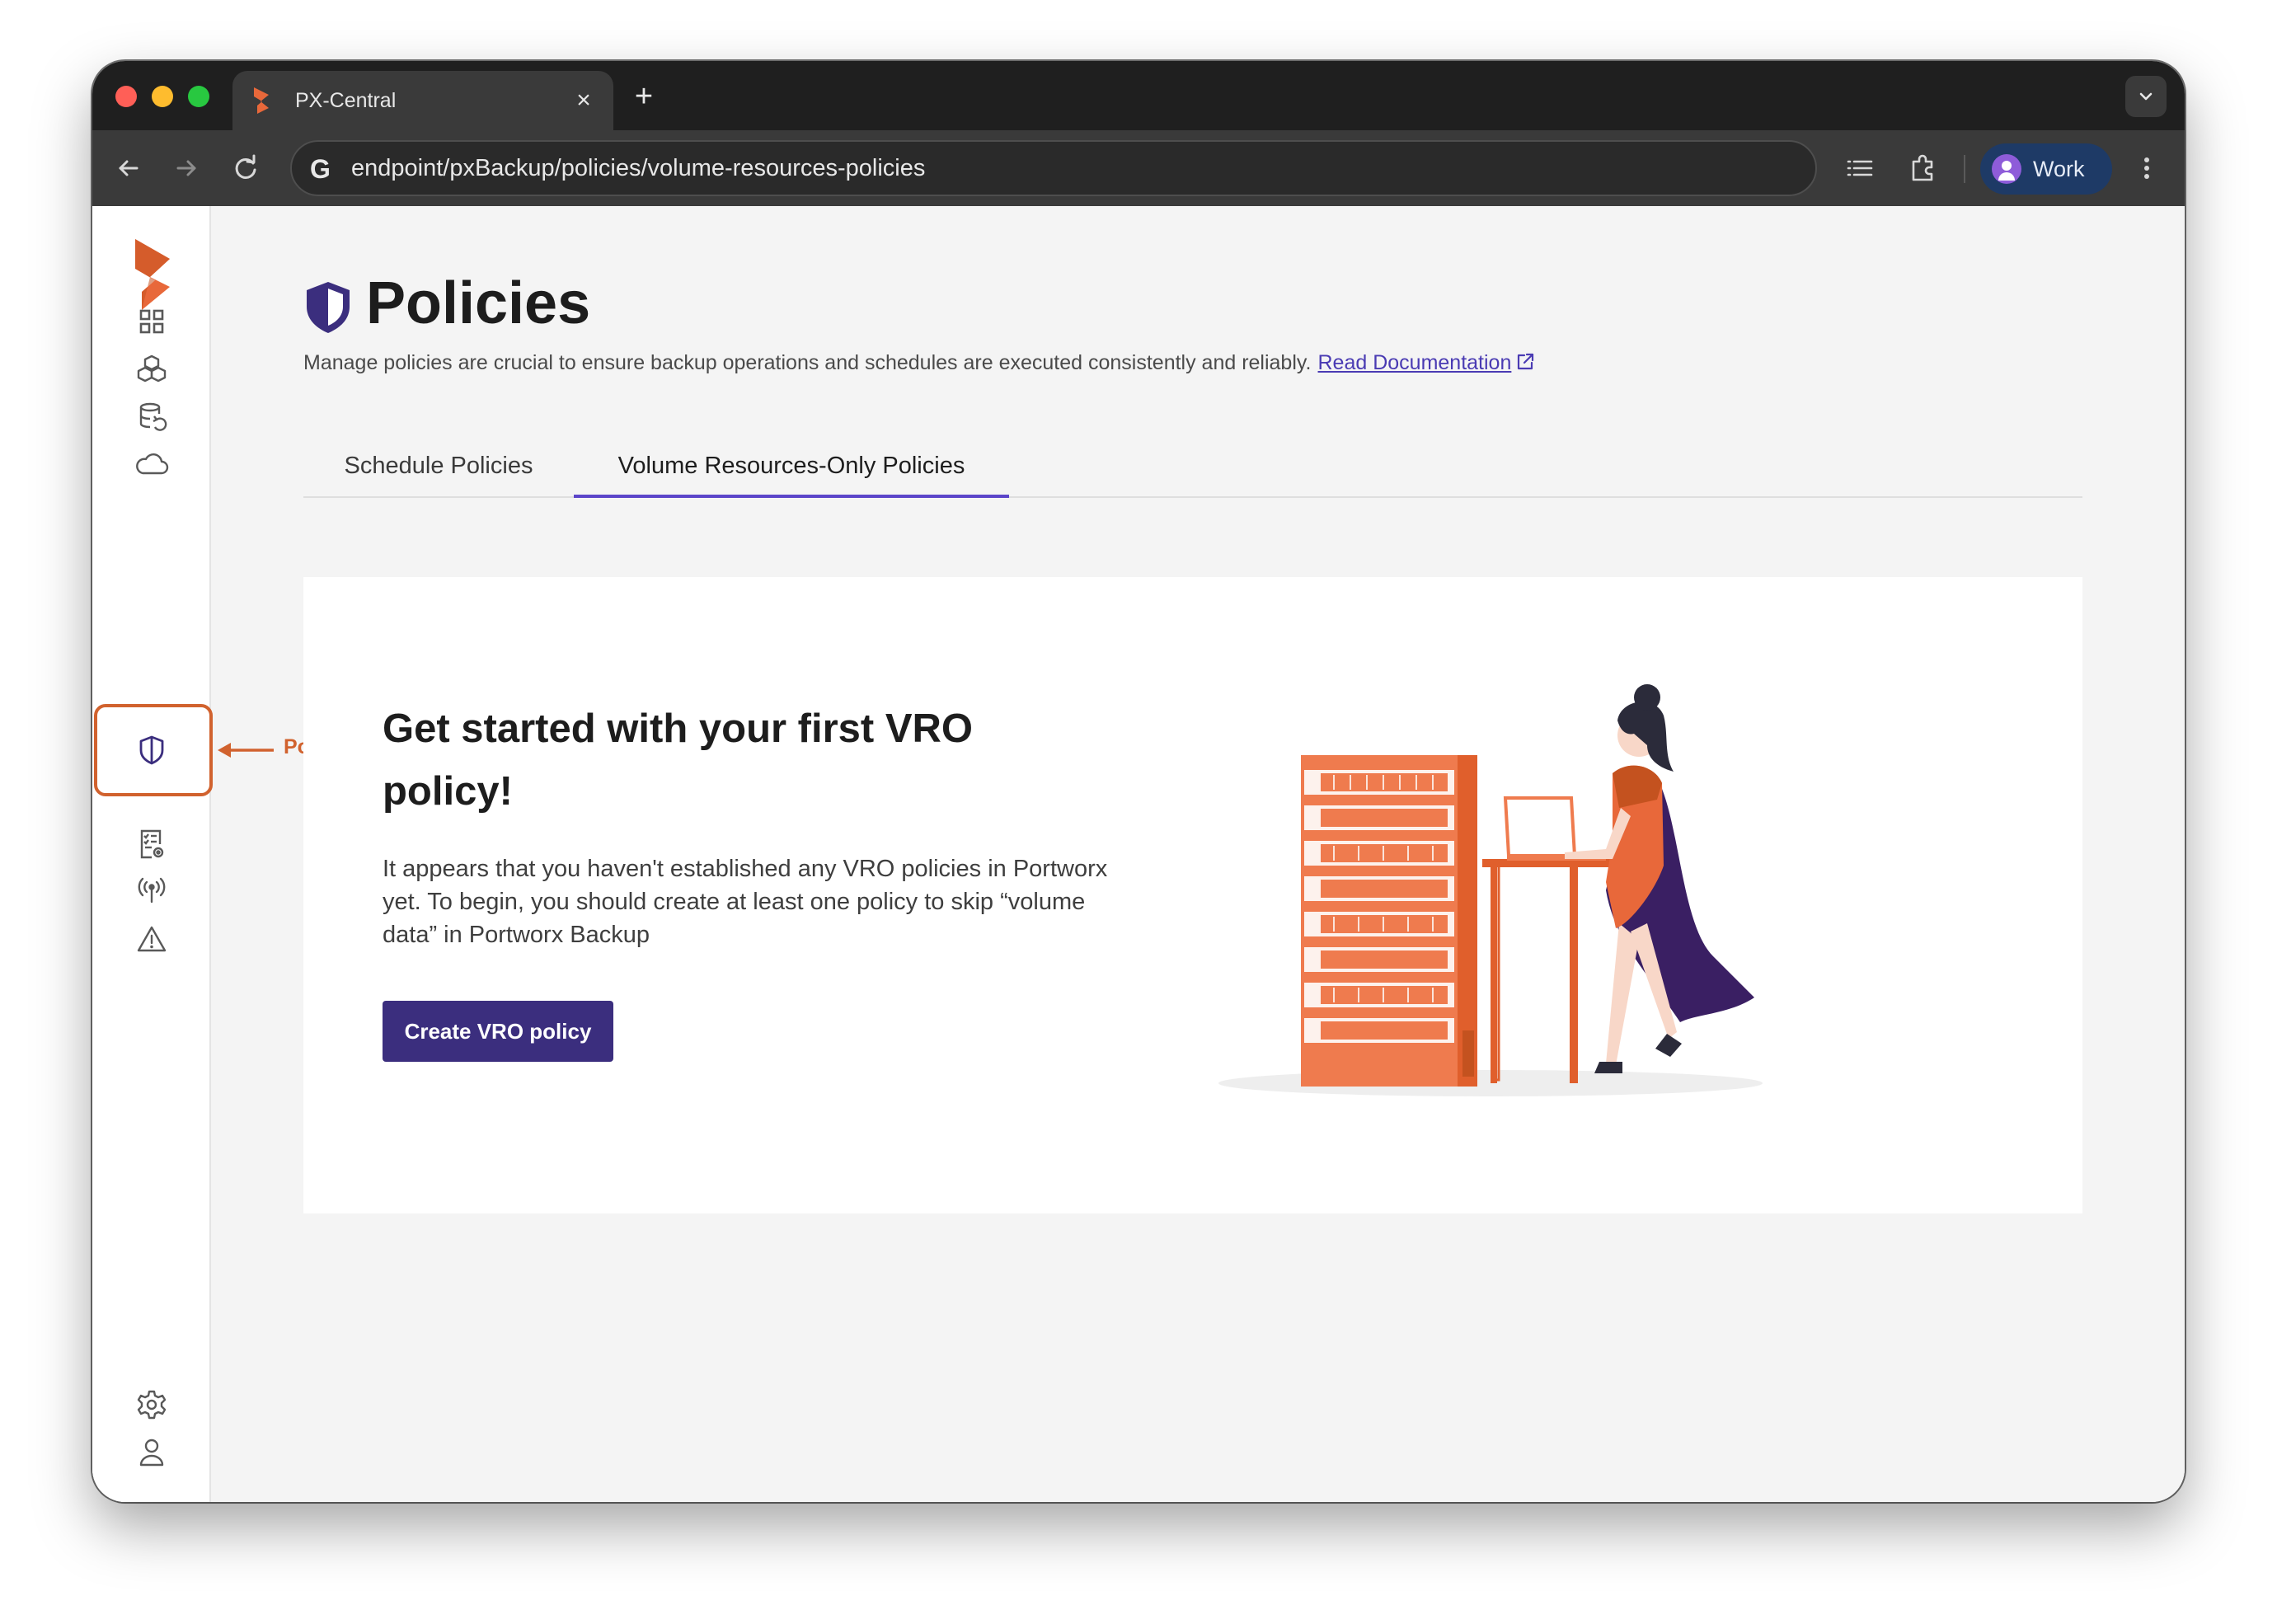 The width and height of the screenshot is (2277, 1624). What do you see at coordinates (329, 308) in the screenshot?
I see `policies-shield-icon` at bounding box center [329, 308].